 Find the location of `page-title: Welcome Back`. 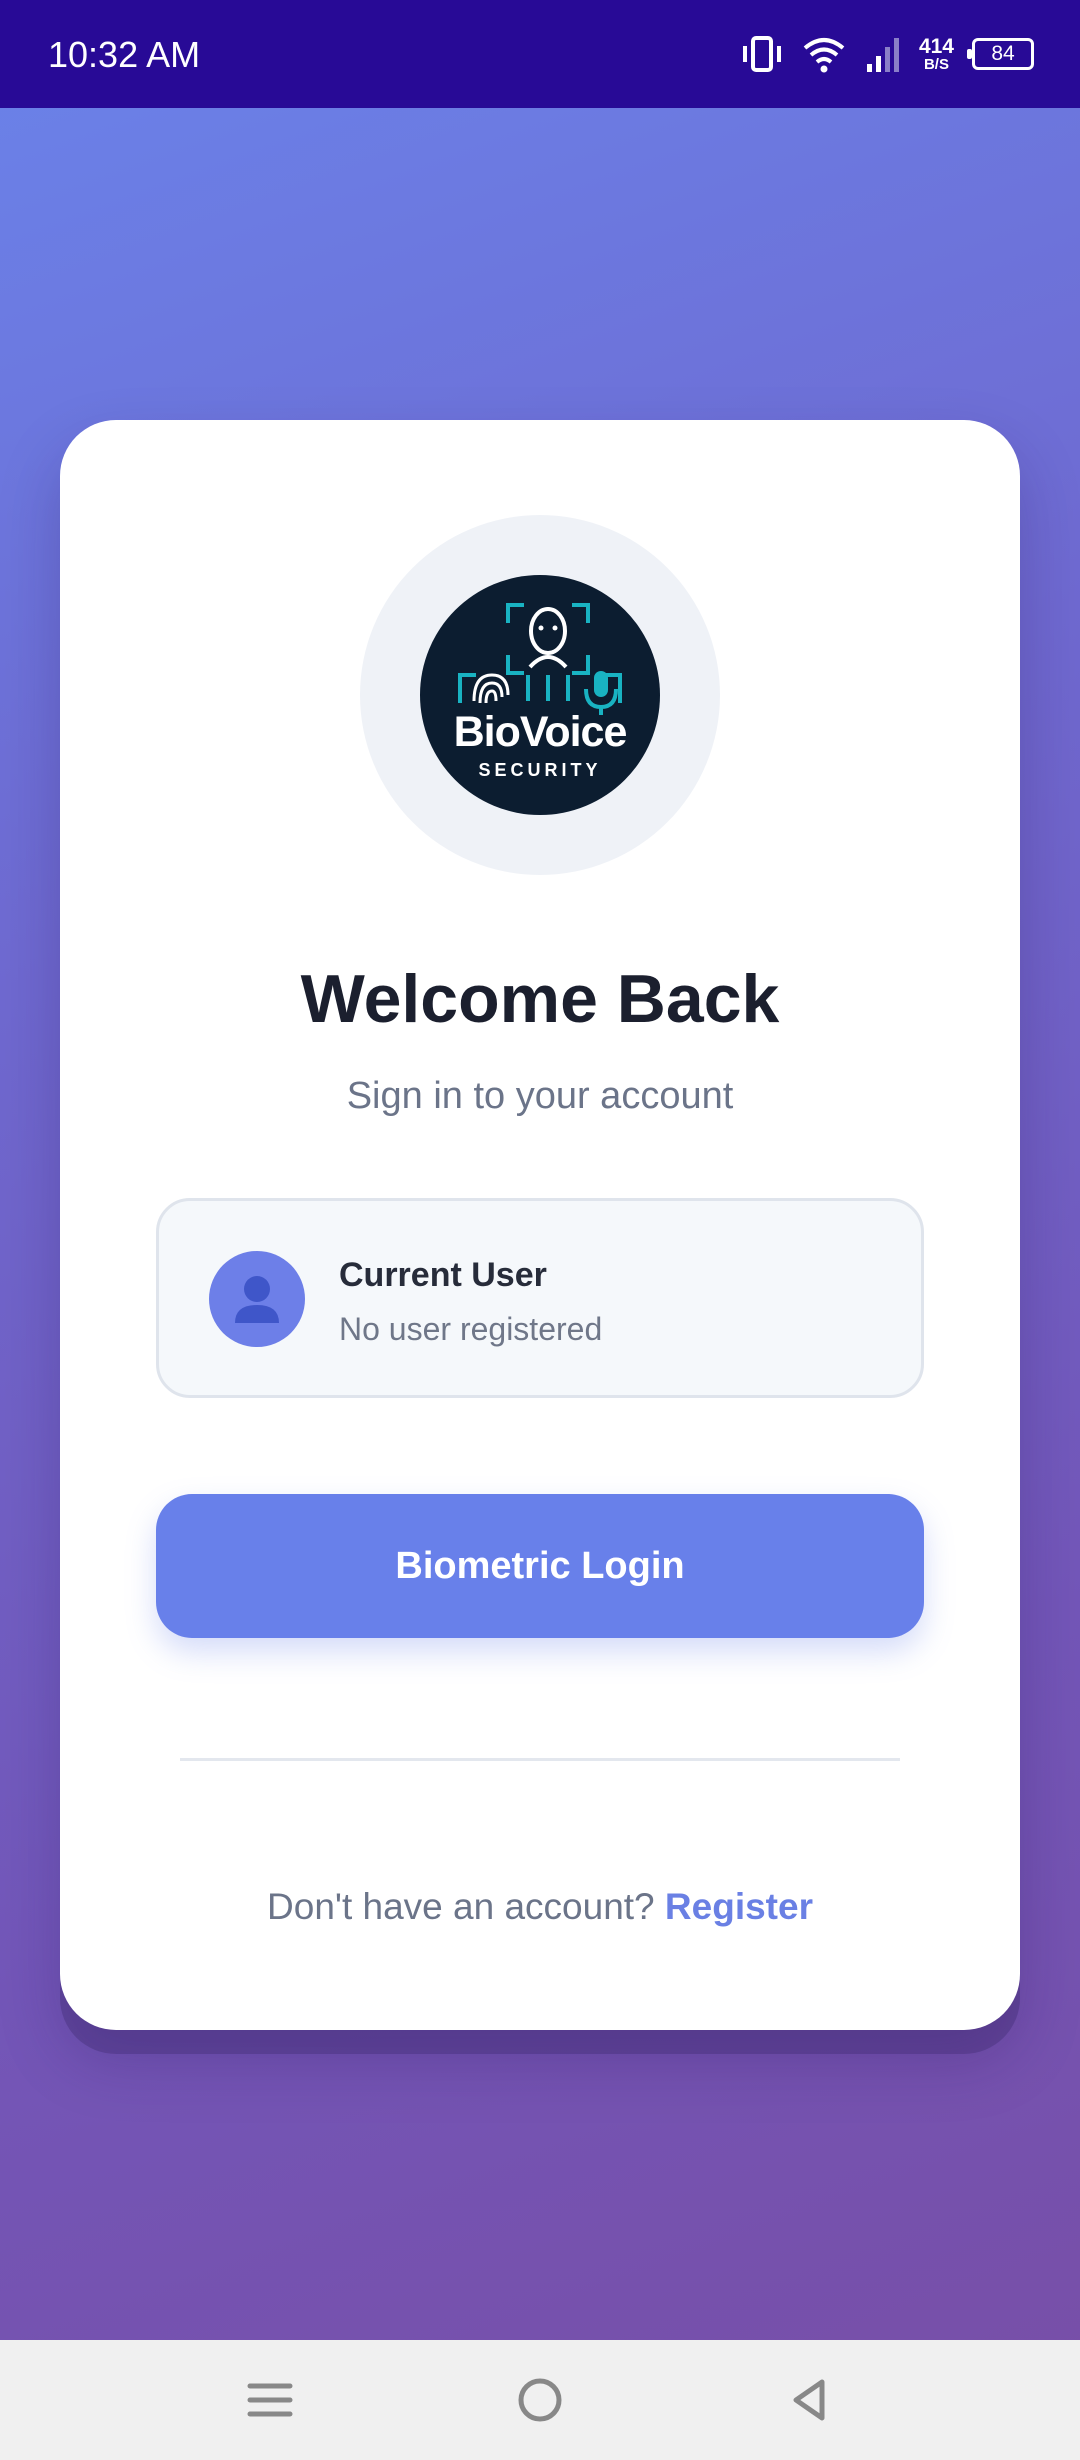

page-title: Welcome Back is located at coordinates (540, 999).